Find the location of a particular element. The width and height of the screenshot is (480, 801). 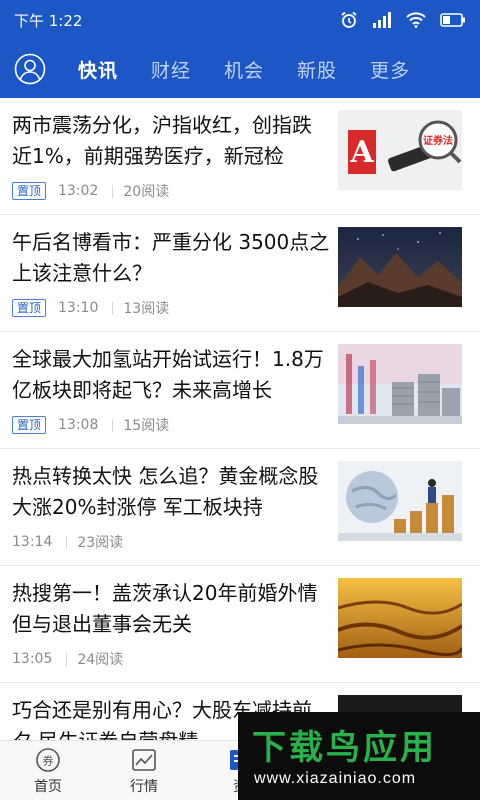

news-title: 午后名博看市：严重分化 3500点之上该注意什么？ is located at coordinates (171, 257).